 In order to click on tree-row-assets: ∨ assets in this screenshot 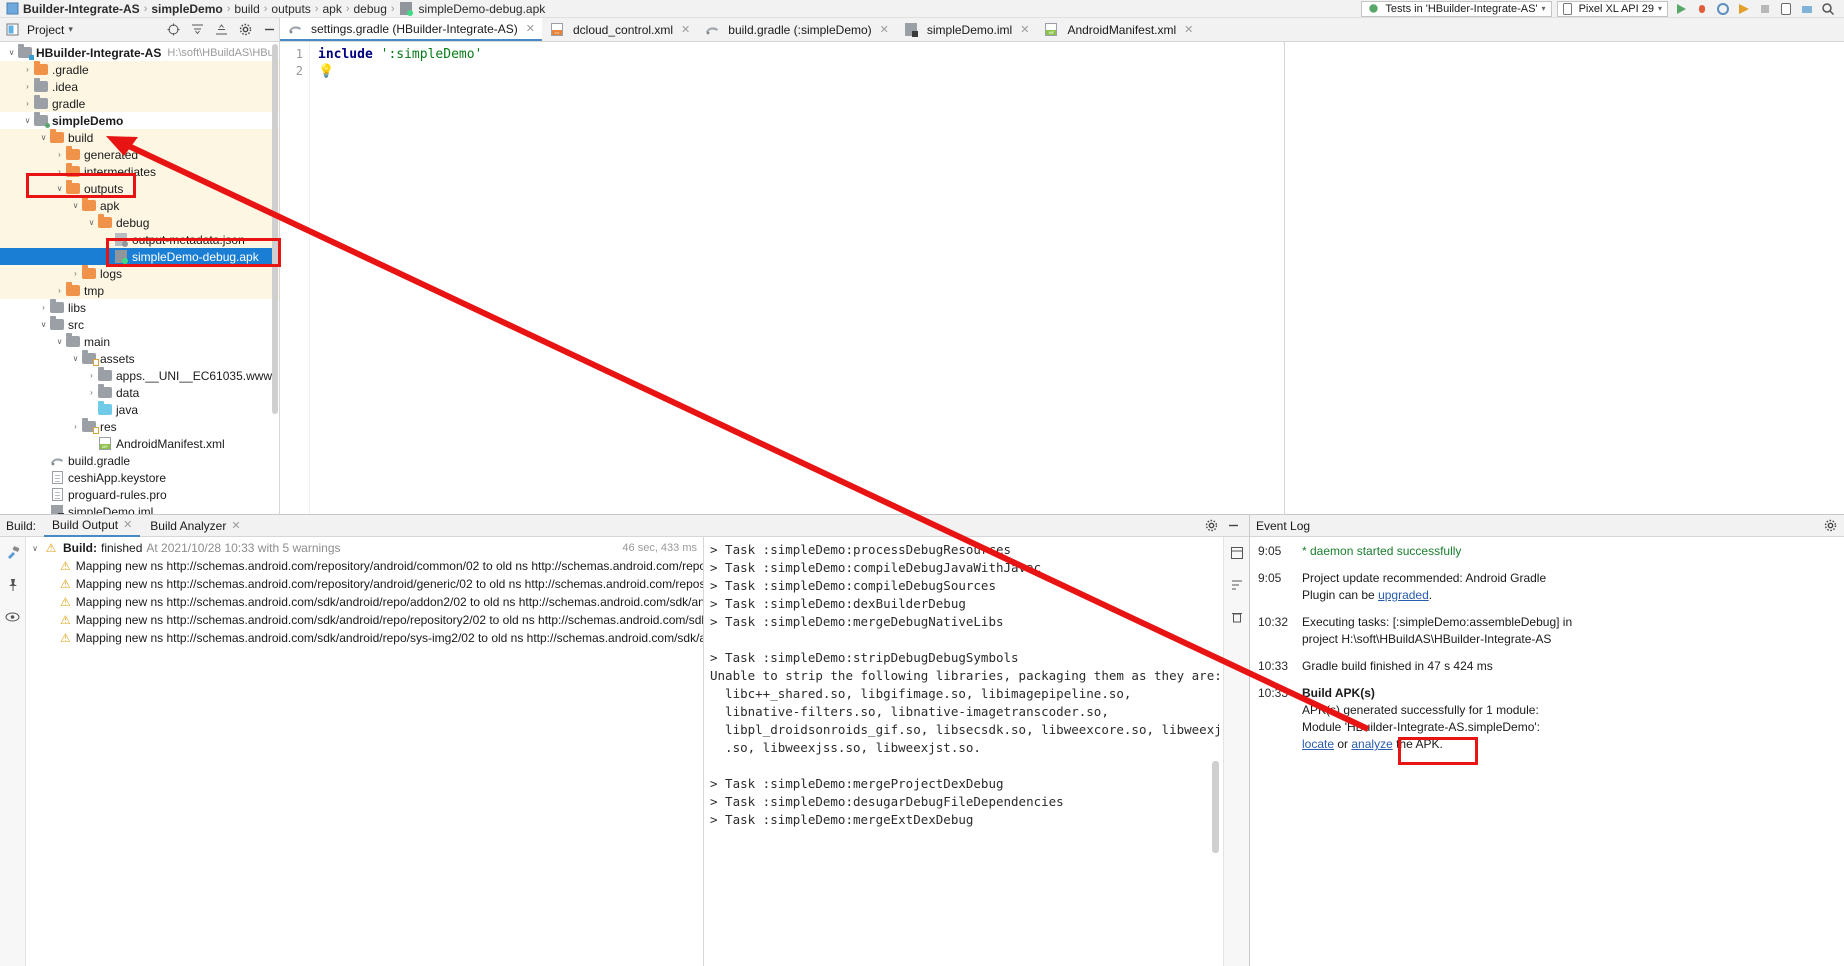, I will do `click(139, 358)`.